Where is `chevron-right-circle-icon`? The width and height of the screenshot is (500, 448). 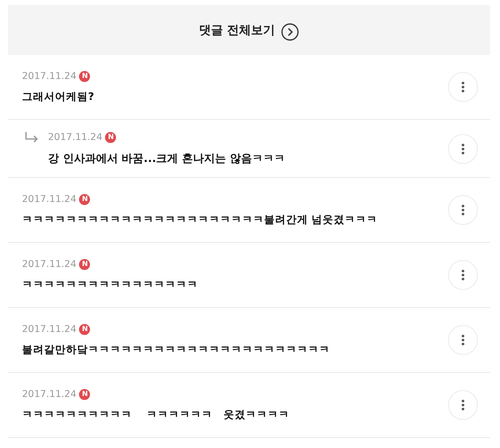
chevron-right-circle-icon is located at coordinates (290, 32).